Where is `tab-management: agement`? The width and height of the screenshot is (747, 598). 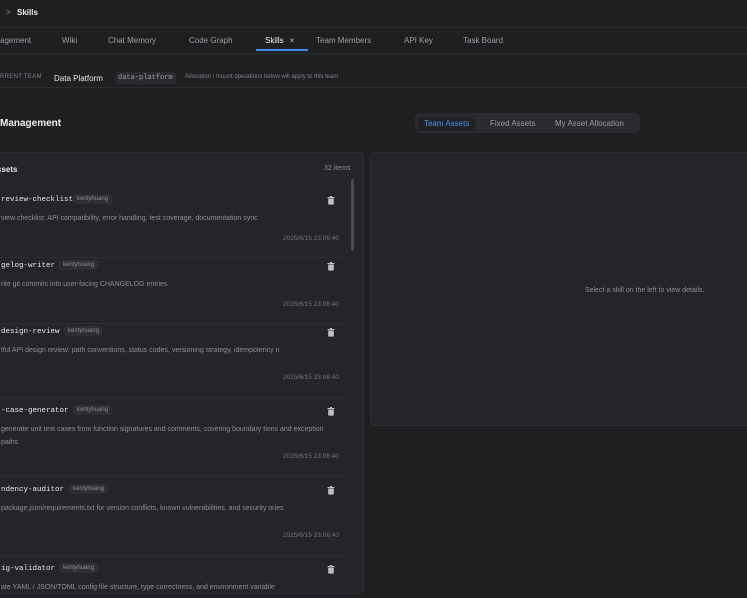 tab-management: agement is located at coordinates (15, 40).